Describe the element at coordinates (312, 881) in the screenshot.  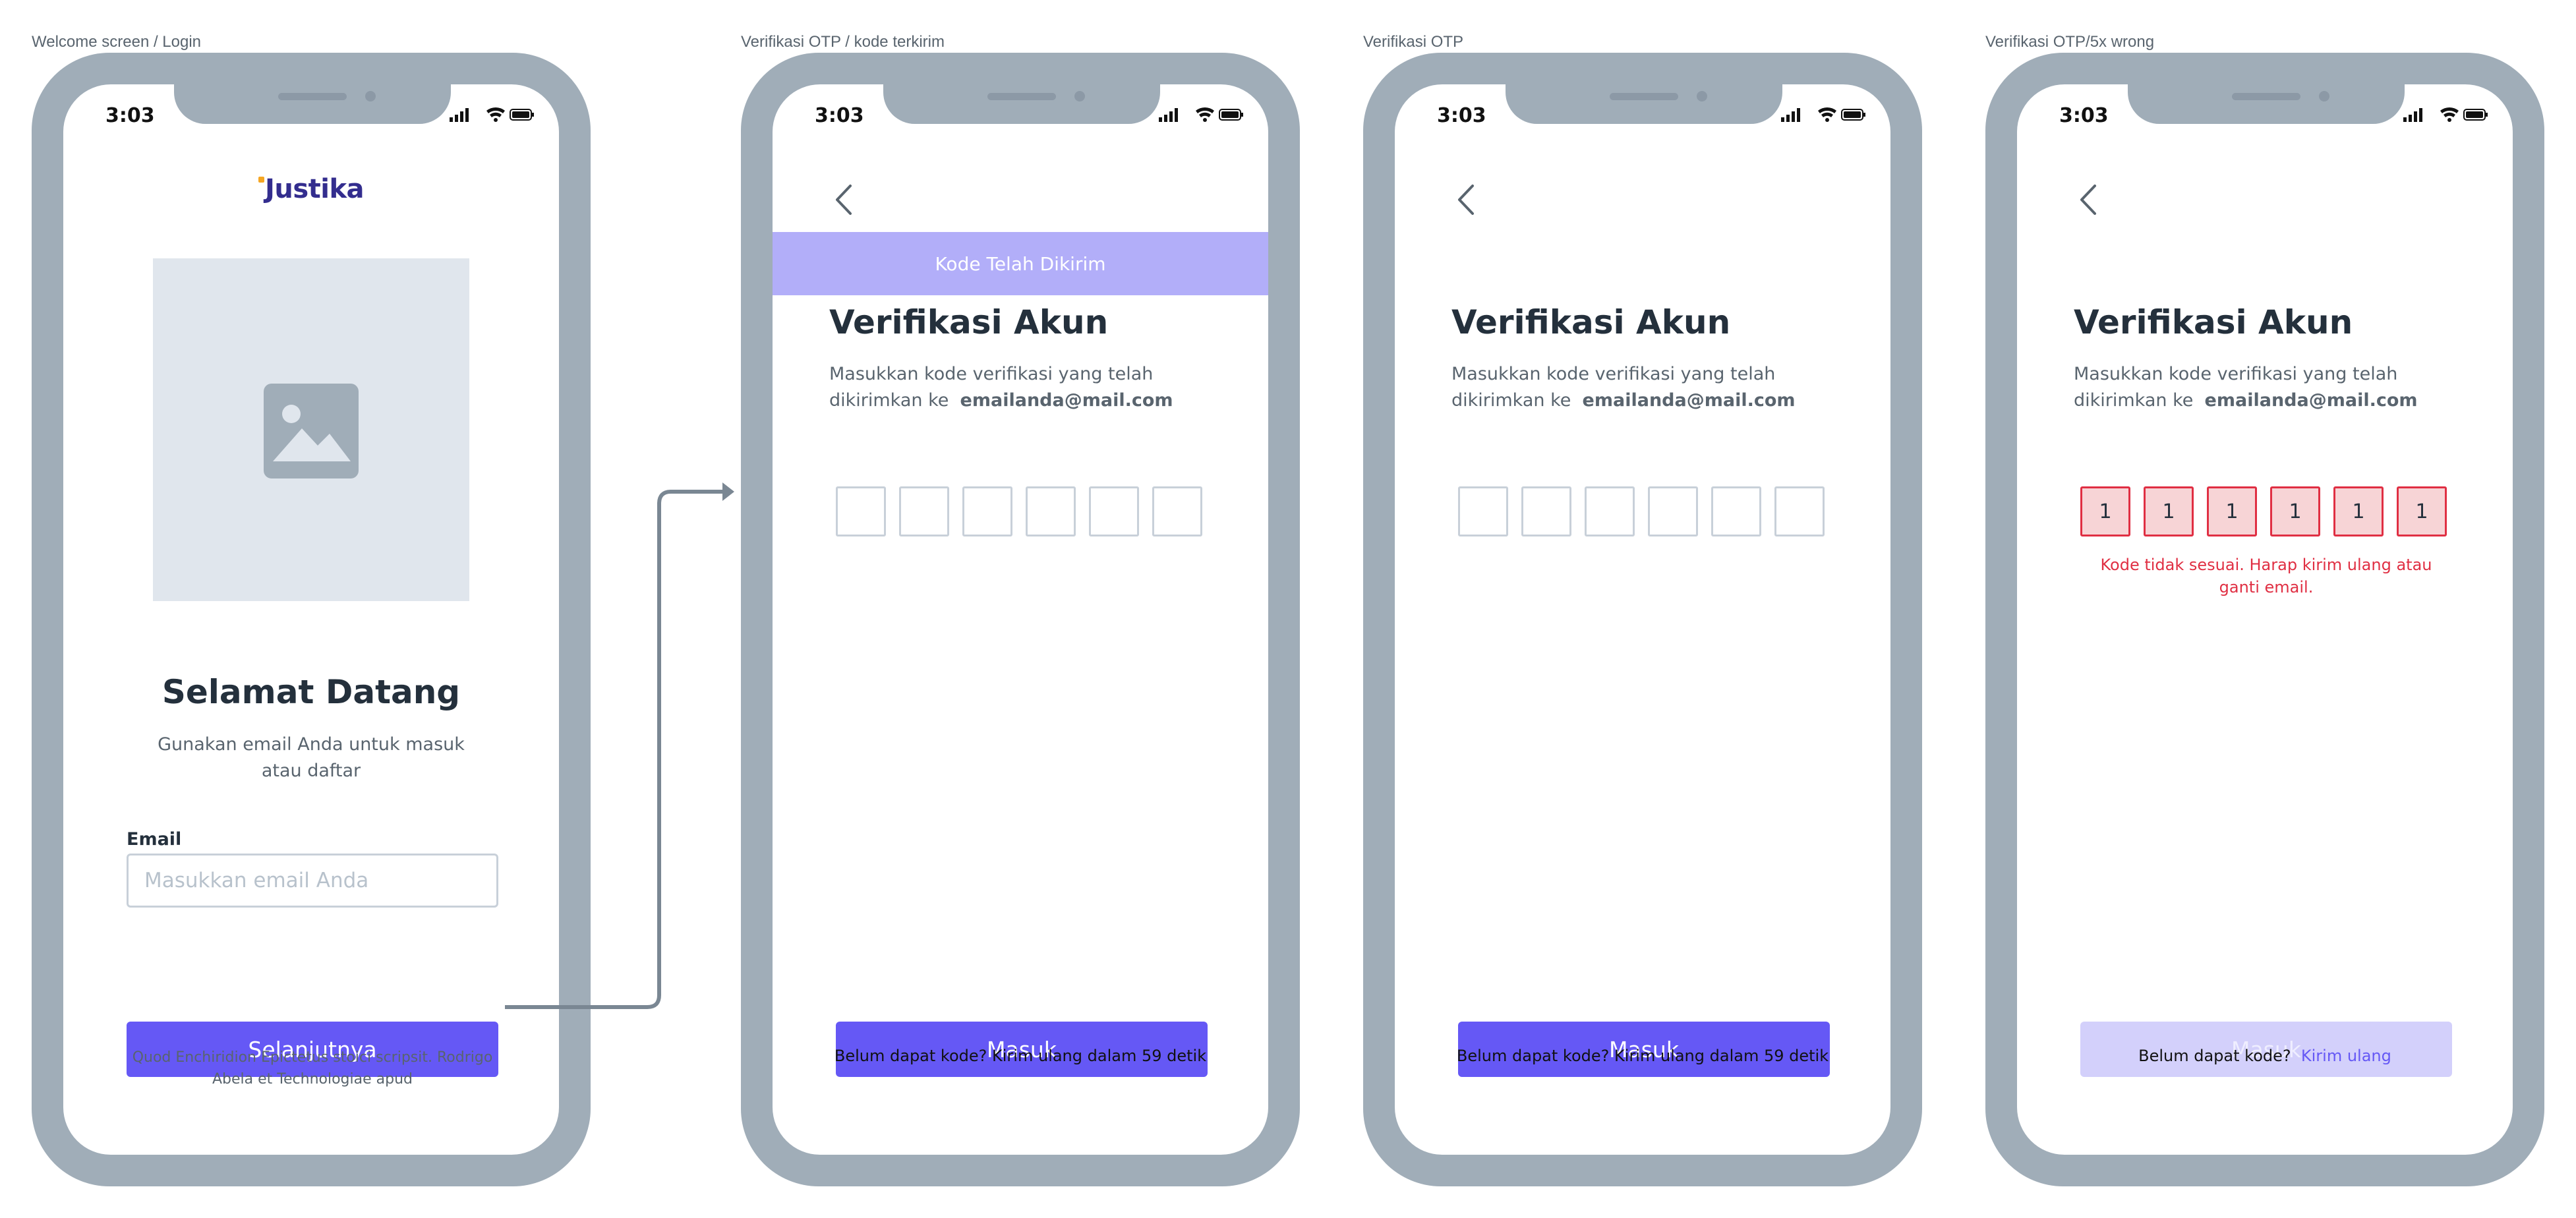
I see `email-input` at that location.